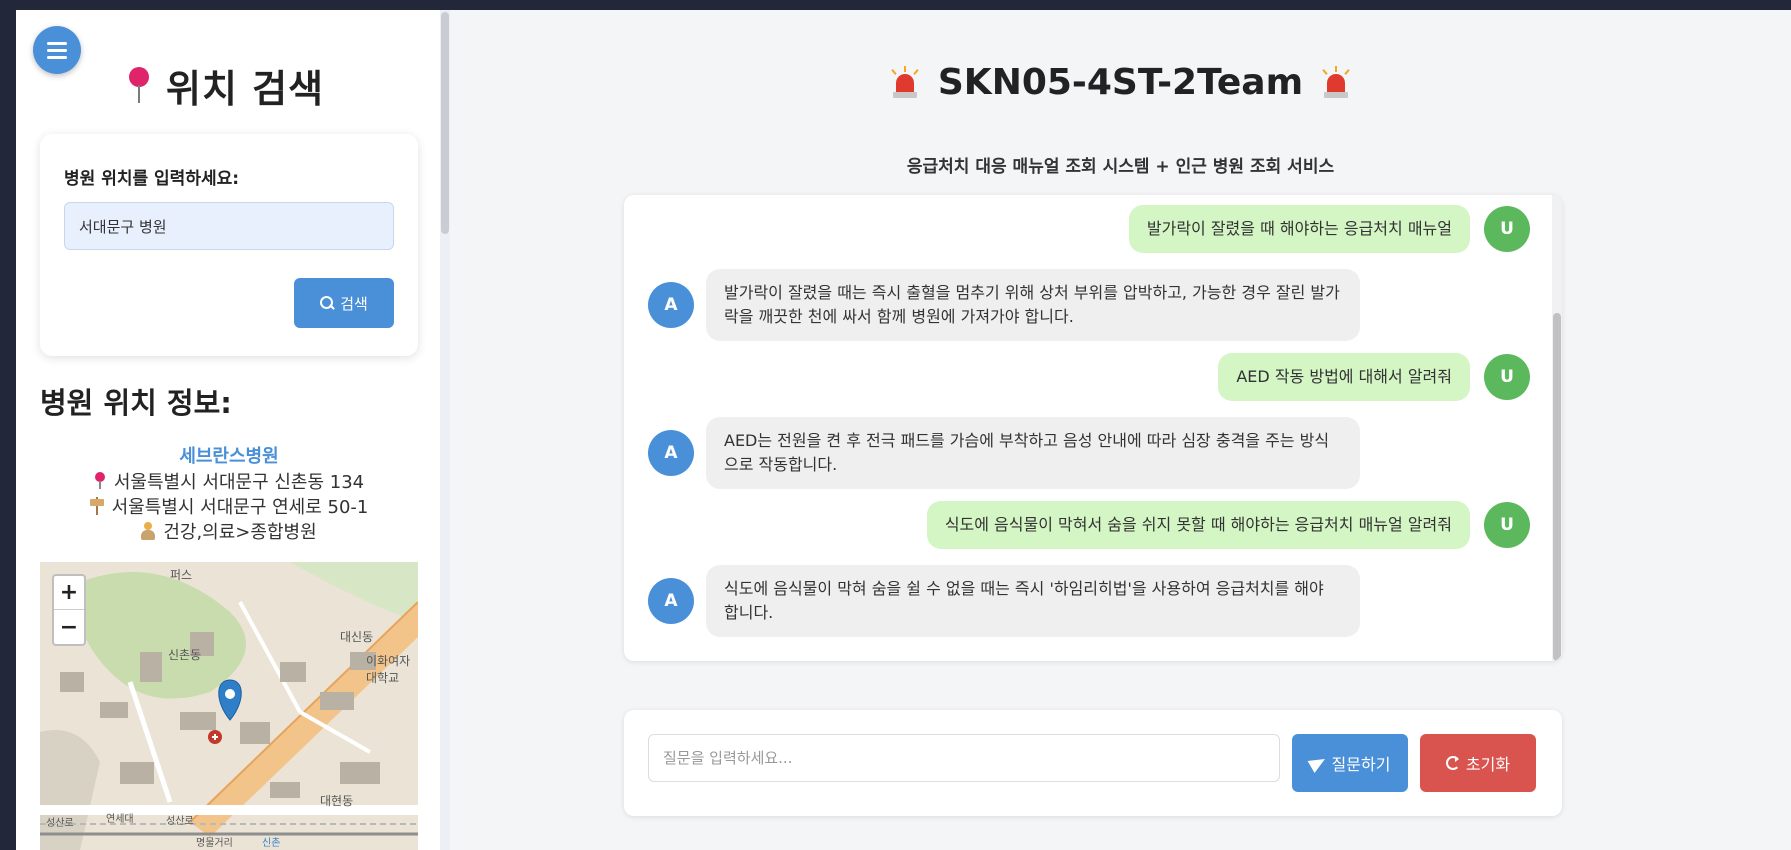 The width and height of the screenshot is (1791, 850). What do you see at coordinates (1452, 763) in the screenshot?
I see `refresh-icon` at bounding box center [1452, 763].